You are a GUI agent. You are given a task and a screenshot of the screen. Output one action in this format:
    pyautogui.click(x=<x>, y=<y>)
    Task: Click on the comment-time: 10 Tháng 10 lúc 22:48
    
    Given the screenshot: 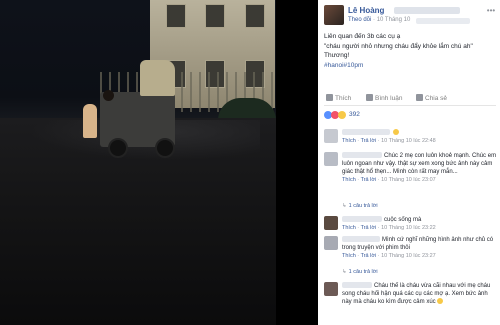 What is the action you would take?
    pyautogui.click(x=408, y=141)
    